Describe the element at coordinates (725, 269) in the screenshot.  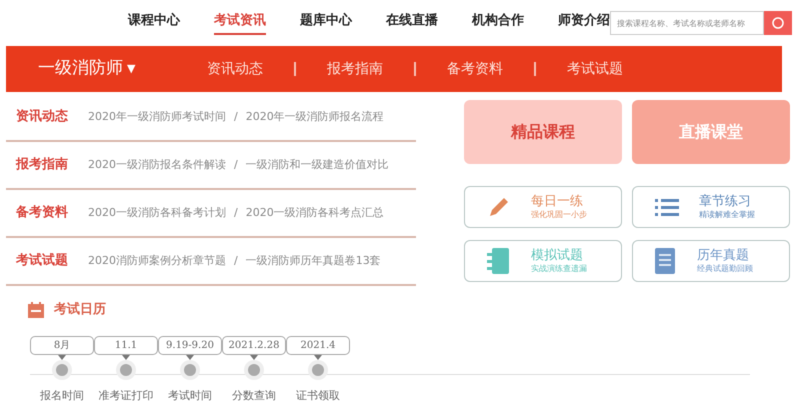
I see `card-subtitle: 经典试题勤回顾` at that location.